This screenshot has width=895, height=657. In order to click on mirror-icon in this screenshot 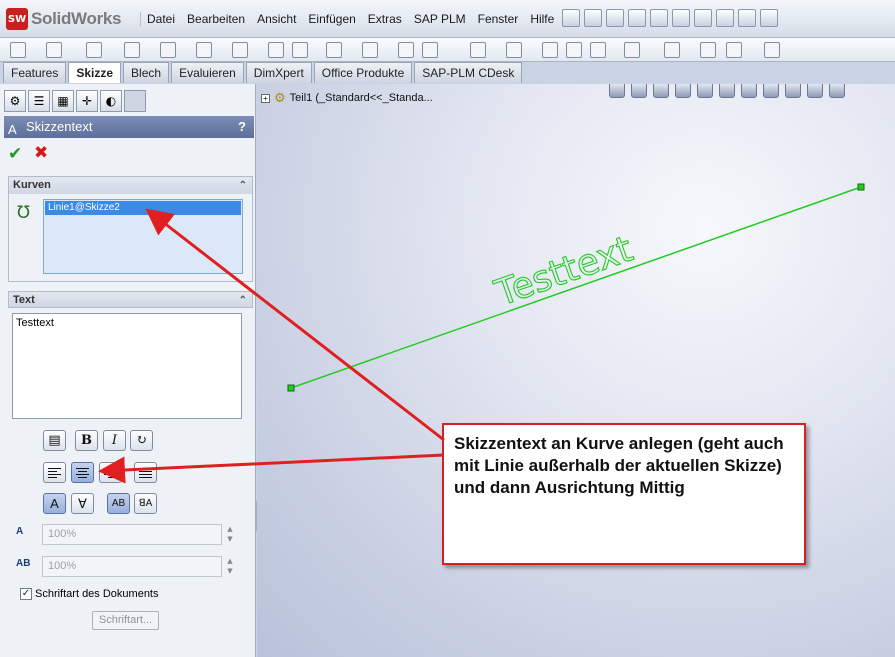, I will do `click(574, 50)`.